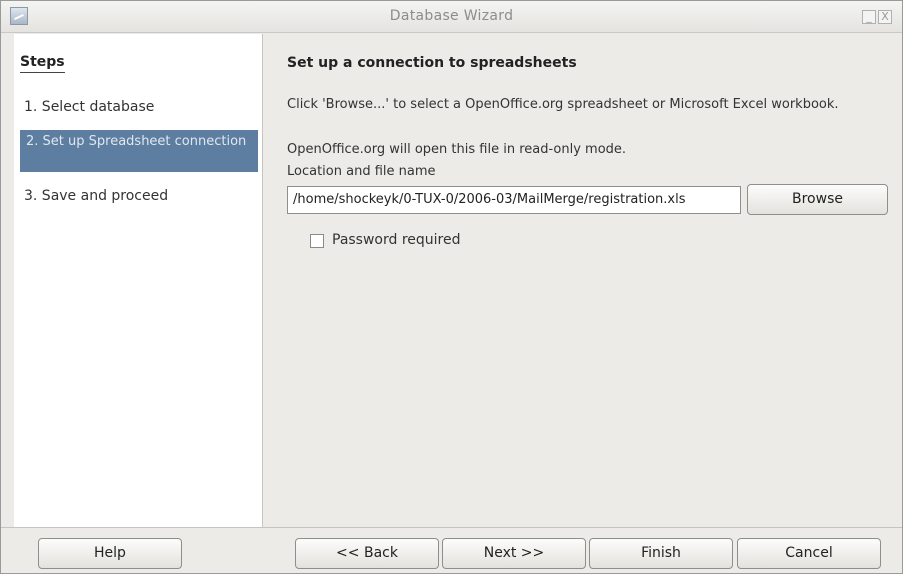 This screenshot has width=903, height=574. I want to click on button-bar: Help << Back Next >> Finish Cancel, so click(451, 550).